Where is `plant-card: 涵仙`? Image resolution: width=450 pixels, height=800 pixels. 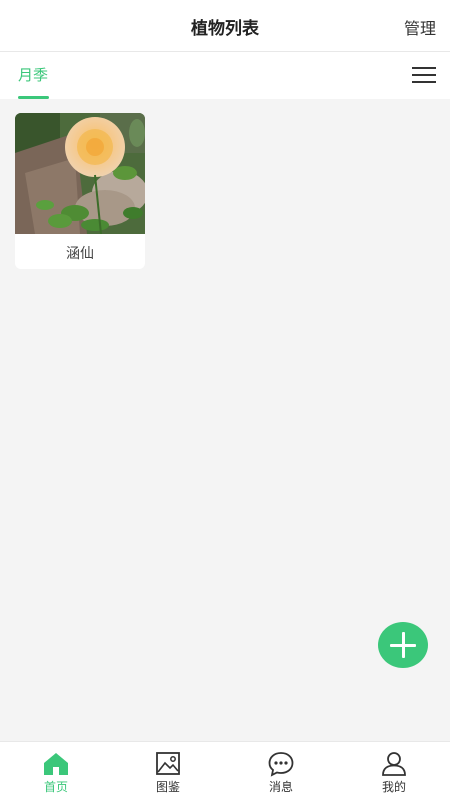
plant-card: 涵仙 is located at coordinates (80, 191).